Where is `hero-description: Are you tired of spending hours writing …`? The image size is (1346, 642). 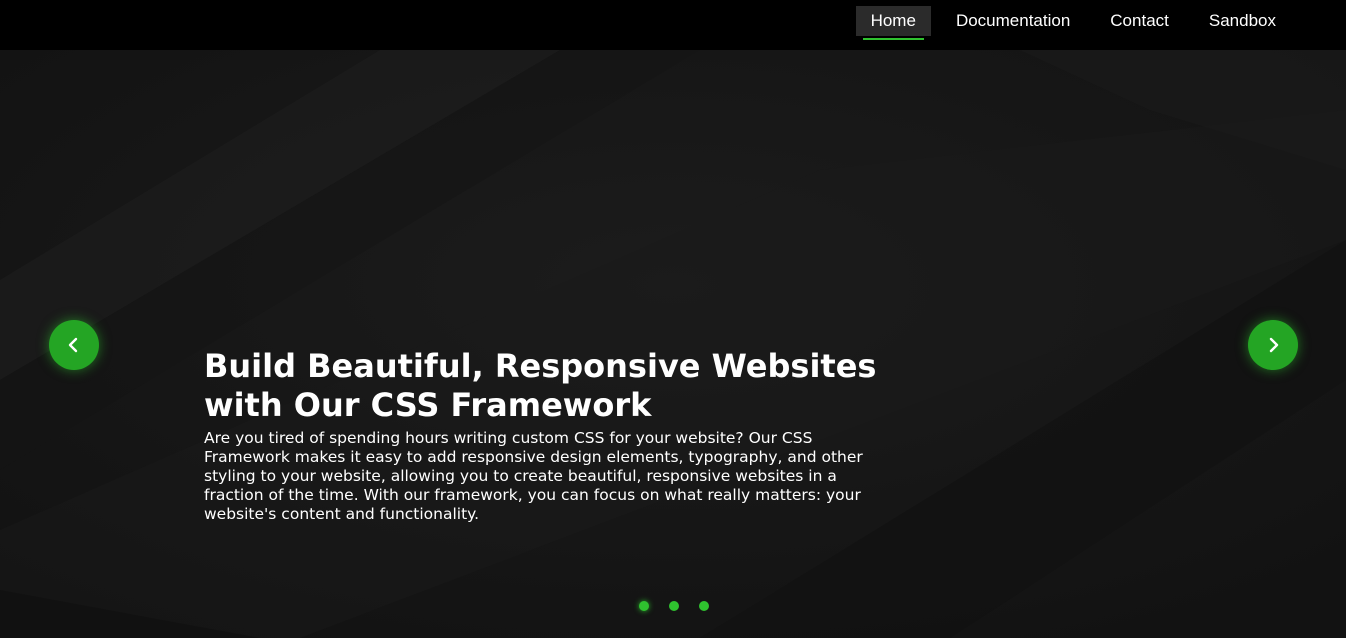
hero-description: Are you tired of spending hours writing … is located at coordinates (533, 476).